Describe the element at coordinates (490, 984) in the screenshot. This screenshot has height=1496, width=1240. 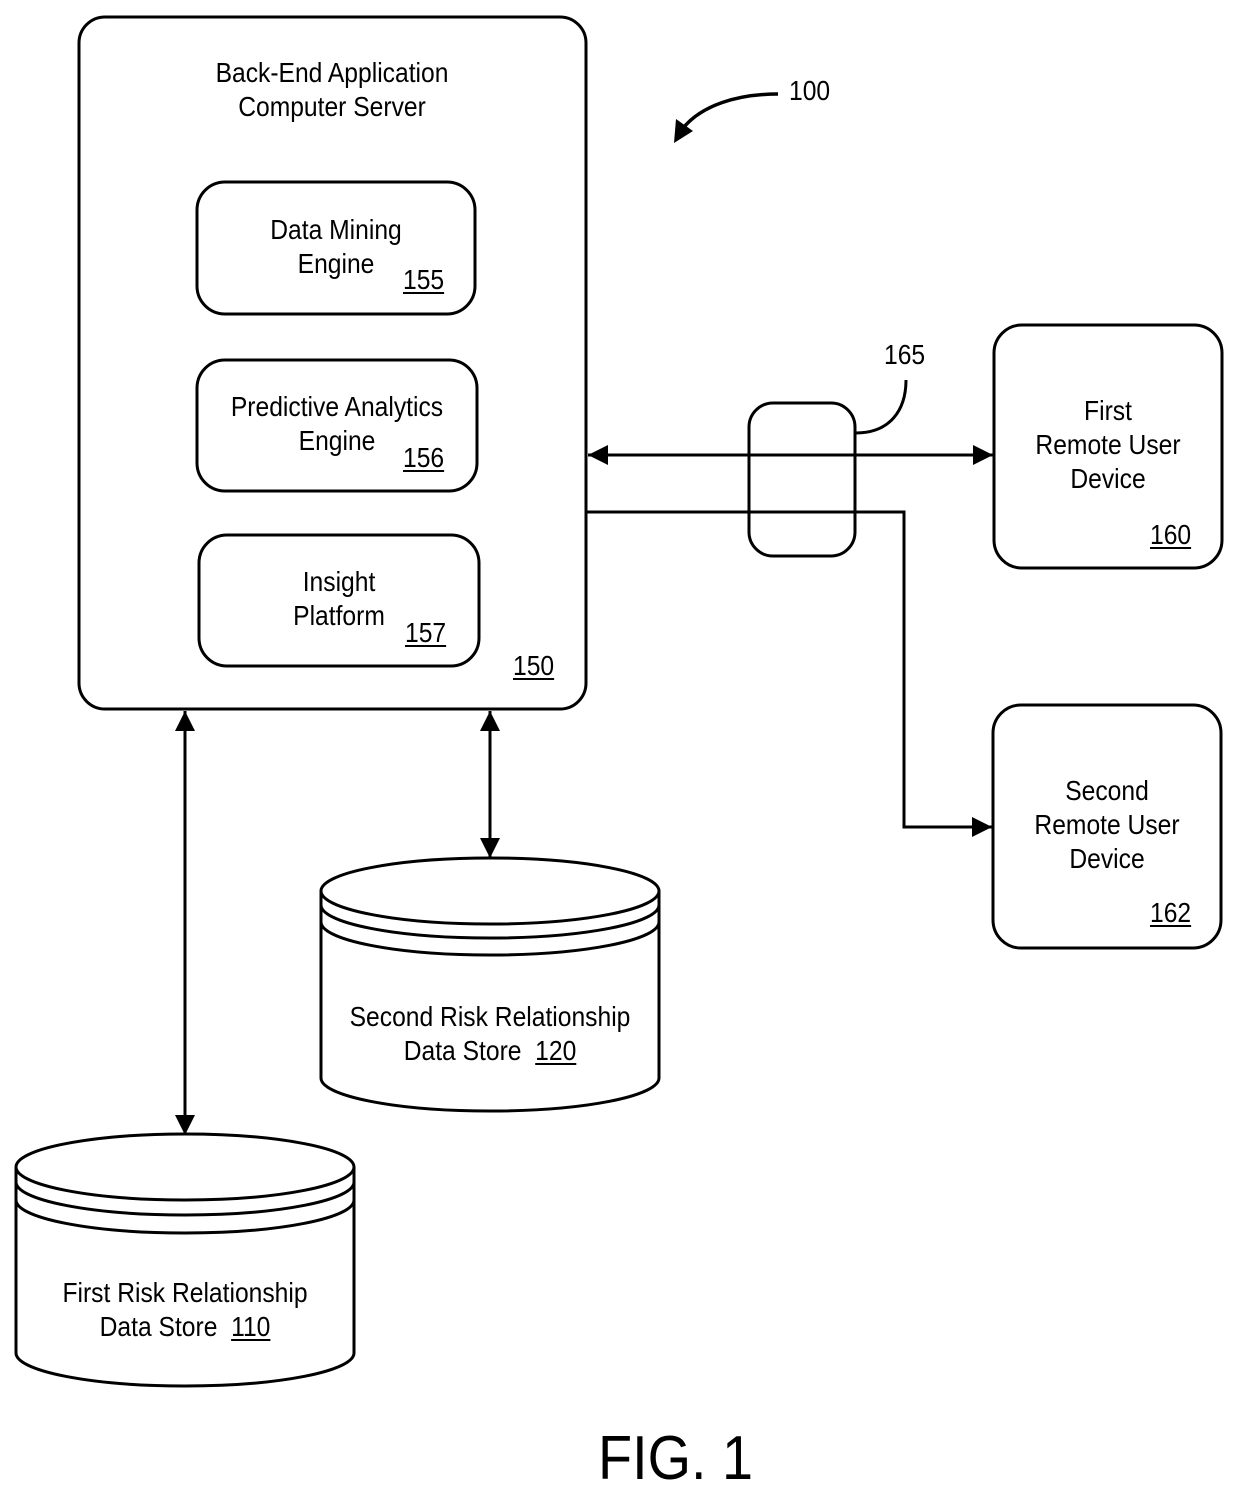
I see `second-data-store-cylinder` at that location.